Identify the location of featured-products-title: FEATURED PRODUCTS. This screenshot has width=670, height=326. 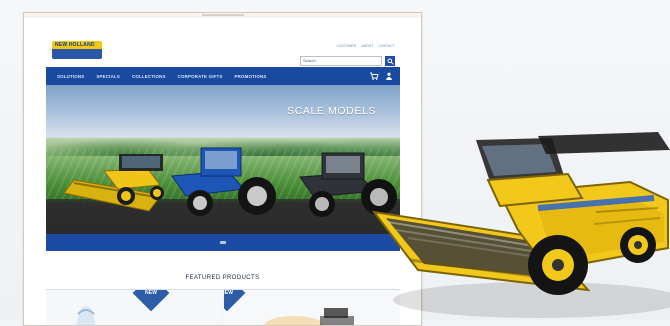
(222, 278).